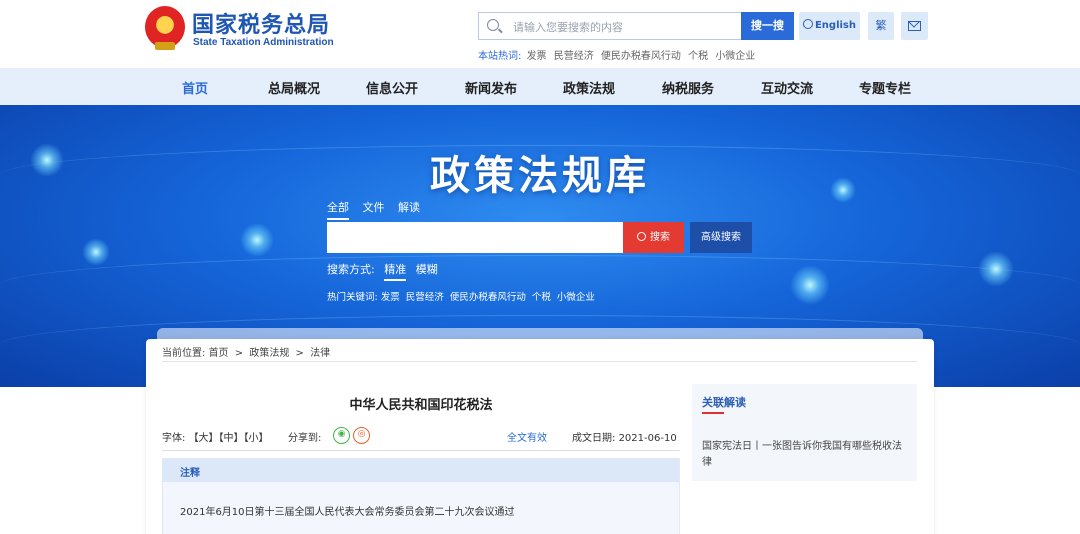  I want to click on policy-search-button: 搜索, so click(653, 237).